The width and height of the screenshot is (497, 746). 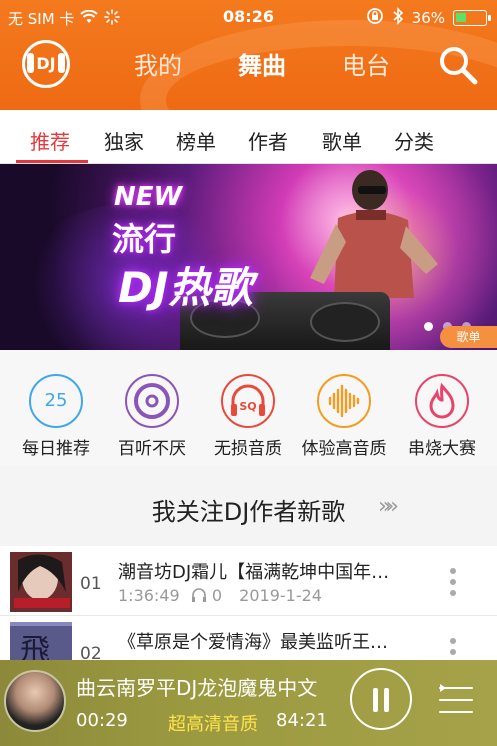 What do you see at coordinates (342, 140) in the screenshot?
I see `category-playlists: 歌单` at bounding box center [342, 140].